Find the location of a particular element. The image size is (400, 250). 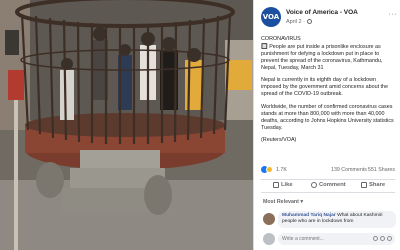

share-label: Share is located at coordinates (377, 185).